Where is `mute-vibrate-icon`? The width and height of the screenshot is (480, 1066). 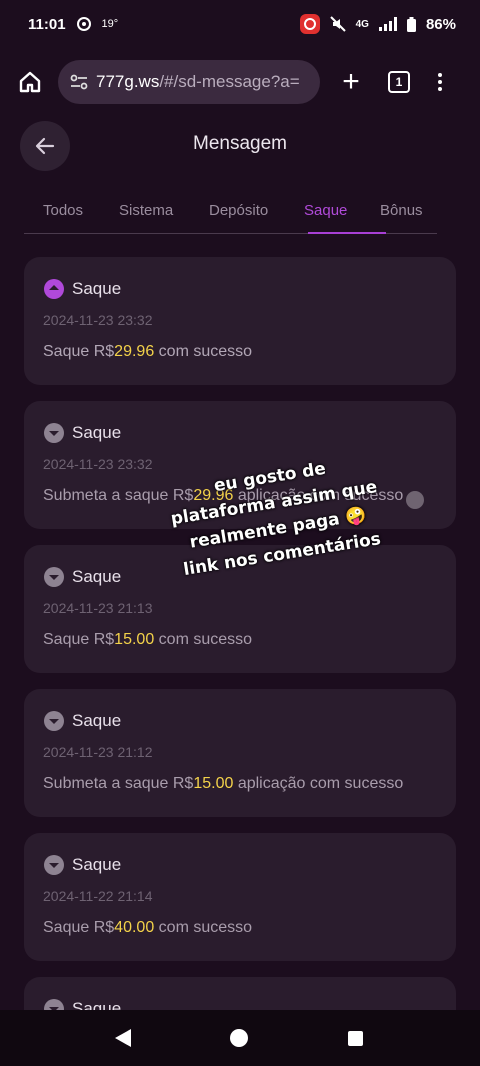 mute-vibrate-icon is located at coordinates (337, 24).